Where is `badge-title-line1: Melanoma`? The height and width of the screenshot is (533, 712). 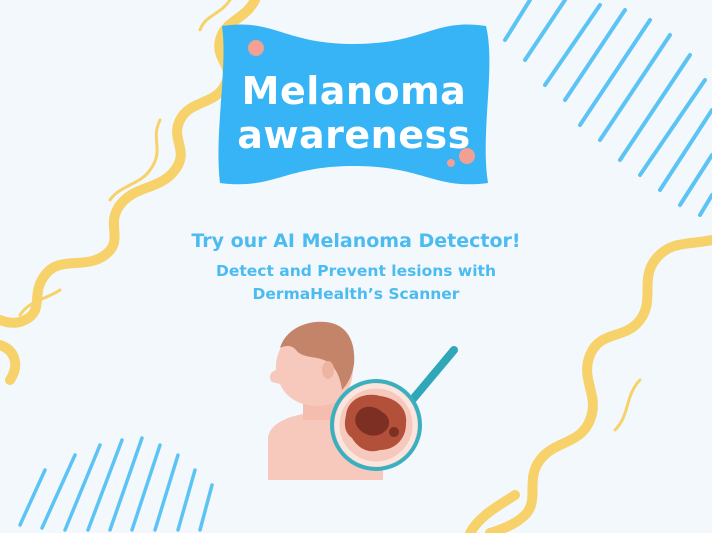
badge-title-line1: Melanoma is located at coordinates (354, 91).